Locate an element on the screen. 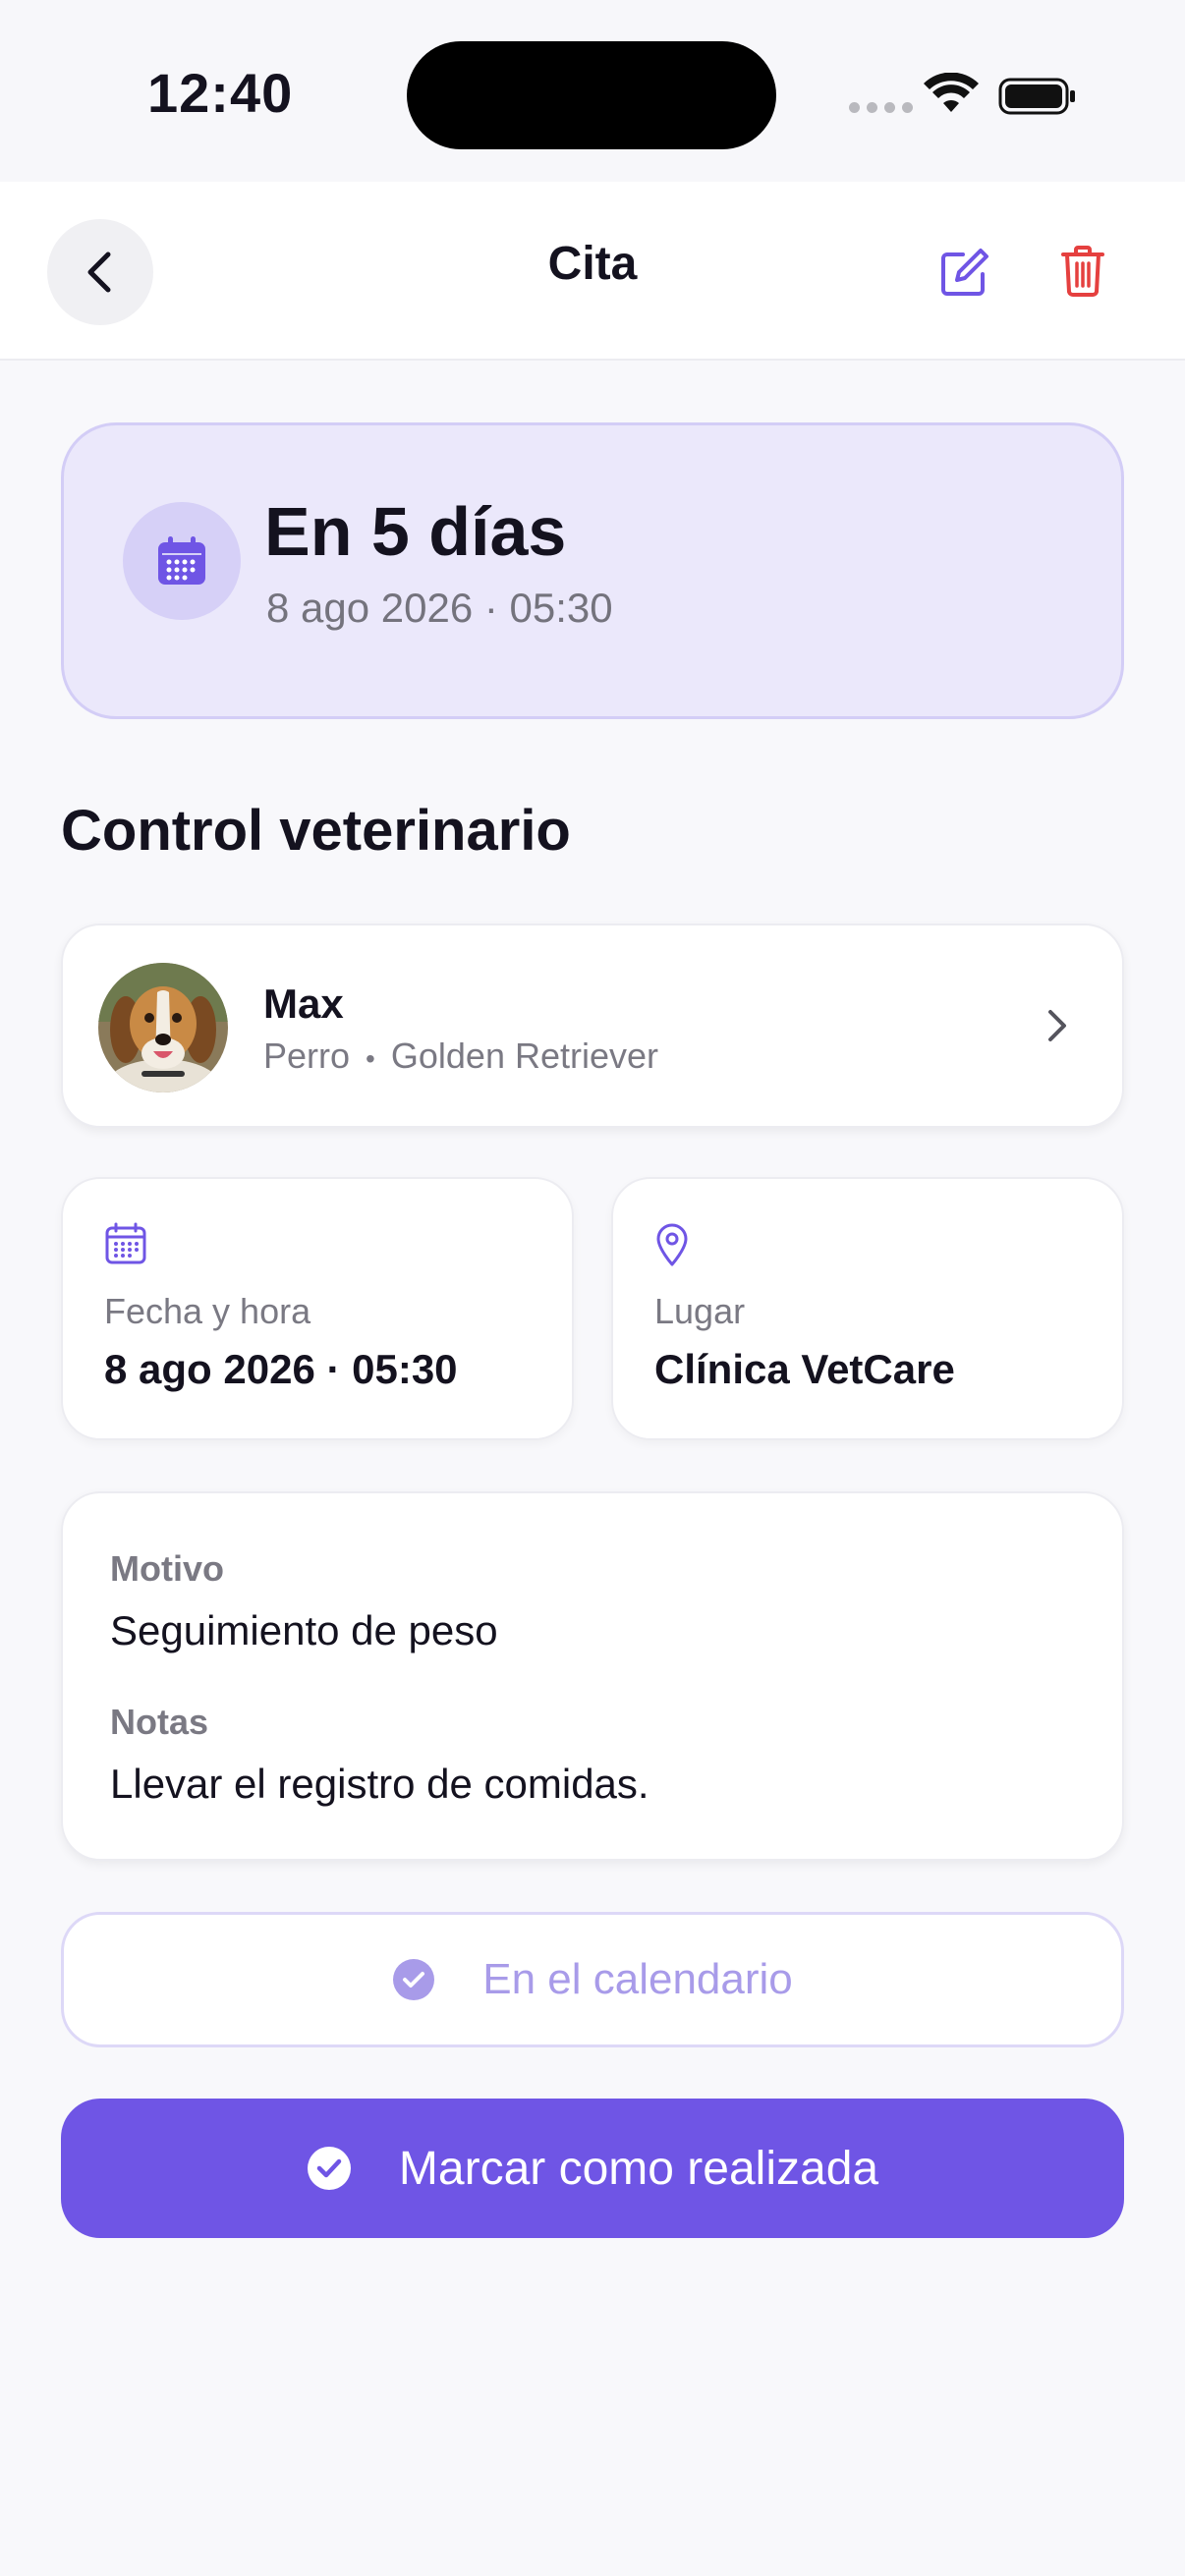  location-card: Lugar Clínica VetCare is located at coordinates (868, 1308).